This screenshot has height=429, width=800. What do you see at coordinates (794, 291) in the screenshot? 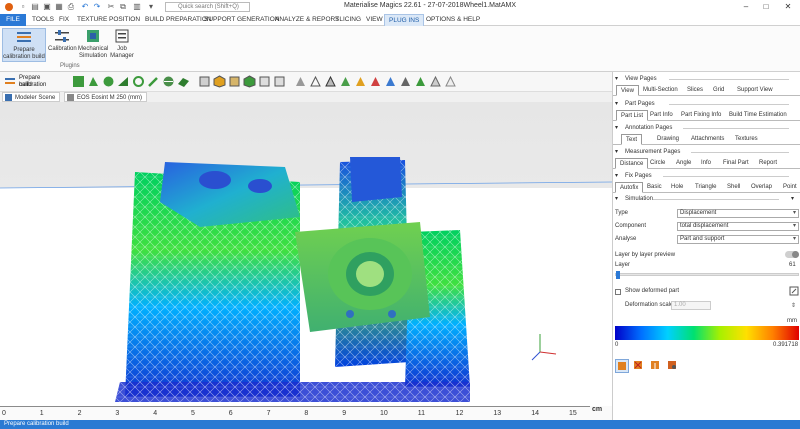
I see `settings-icon` at bounding box center [794, 291].